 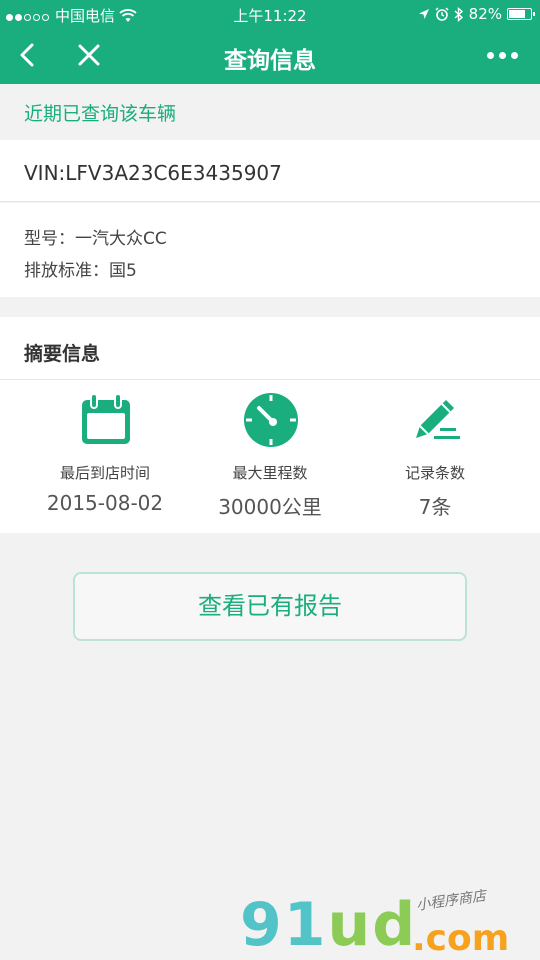 I want to click on vehicle-model: 型号：一汽大众CC, so click(x=95, y=239).